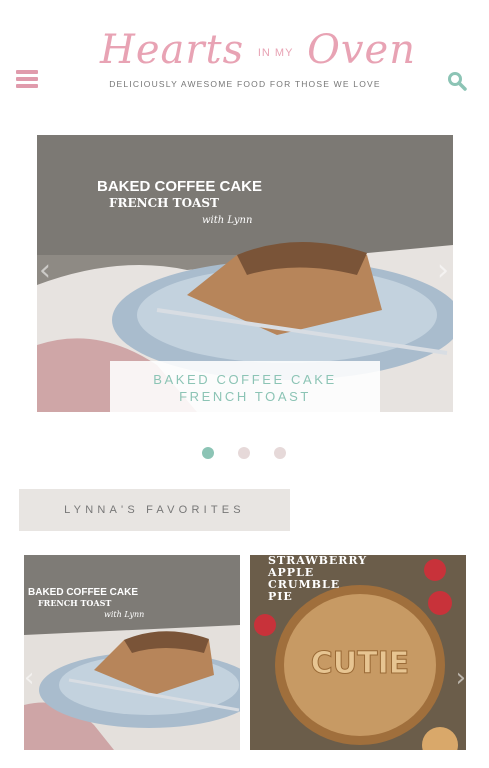  Describe the element at coordinates (83, 592) in the screenshot. I see `favorite-card-title-line1: BAKED COFFEE CAKE` at that location.